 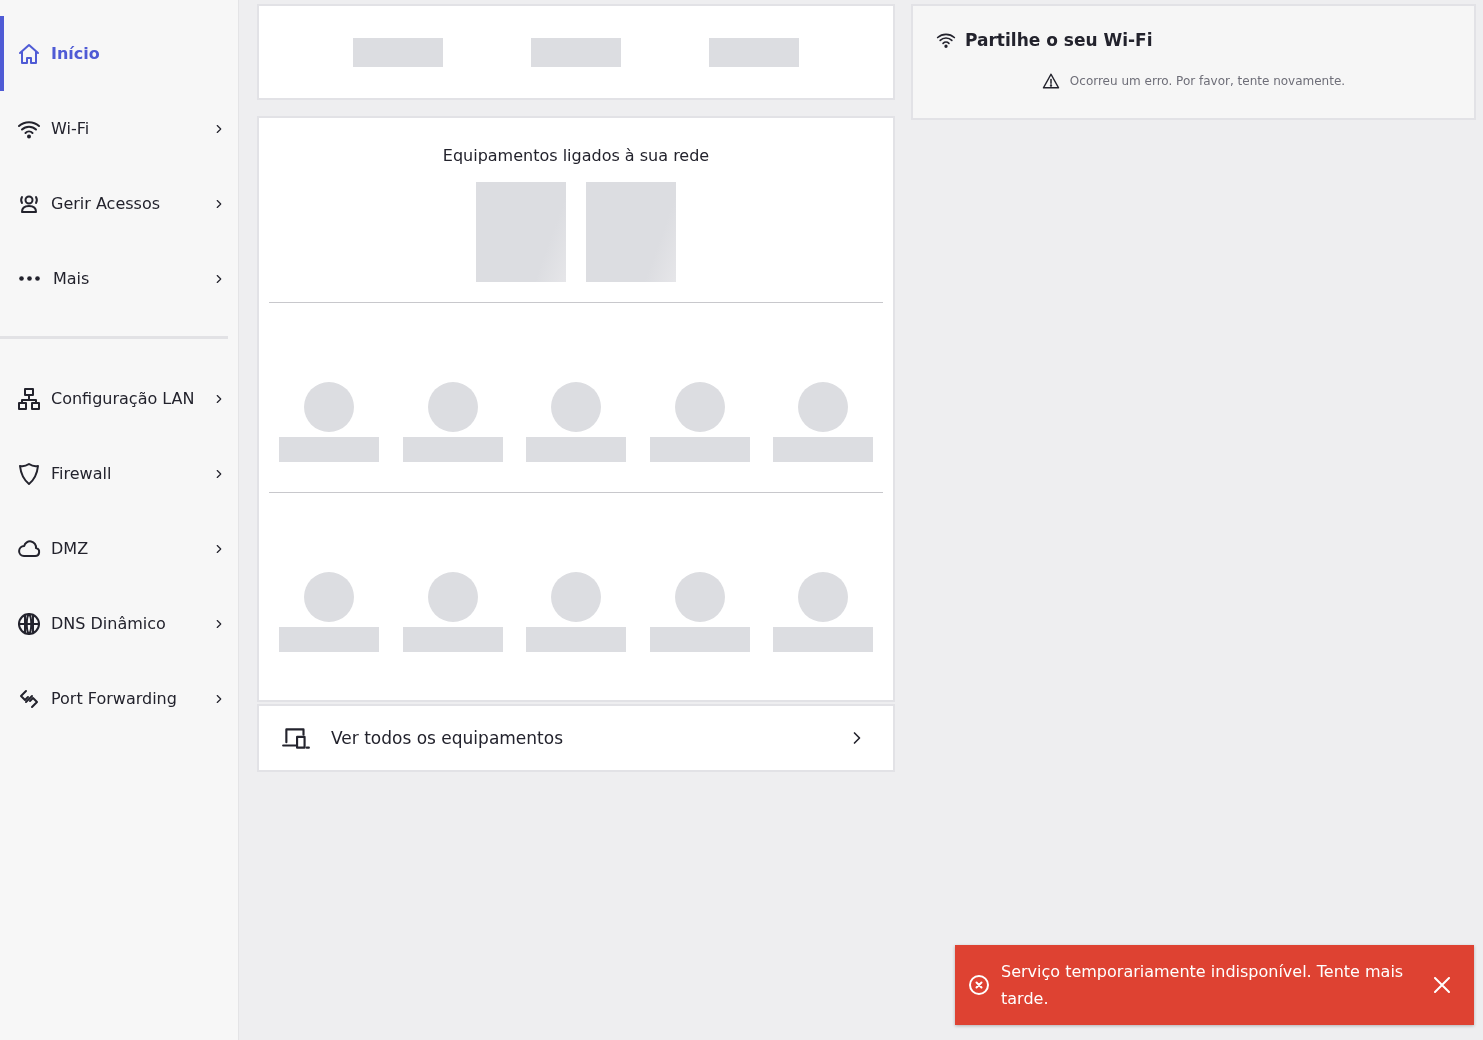 I want to click on nav-item: Configuração LAN, so click(x=119, y=398).